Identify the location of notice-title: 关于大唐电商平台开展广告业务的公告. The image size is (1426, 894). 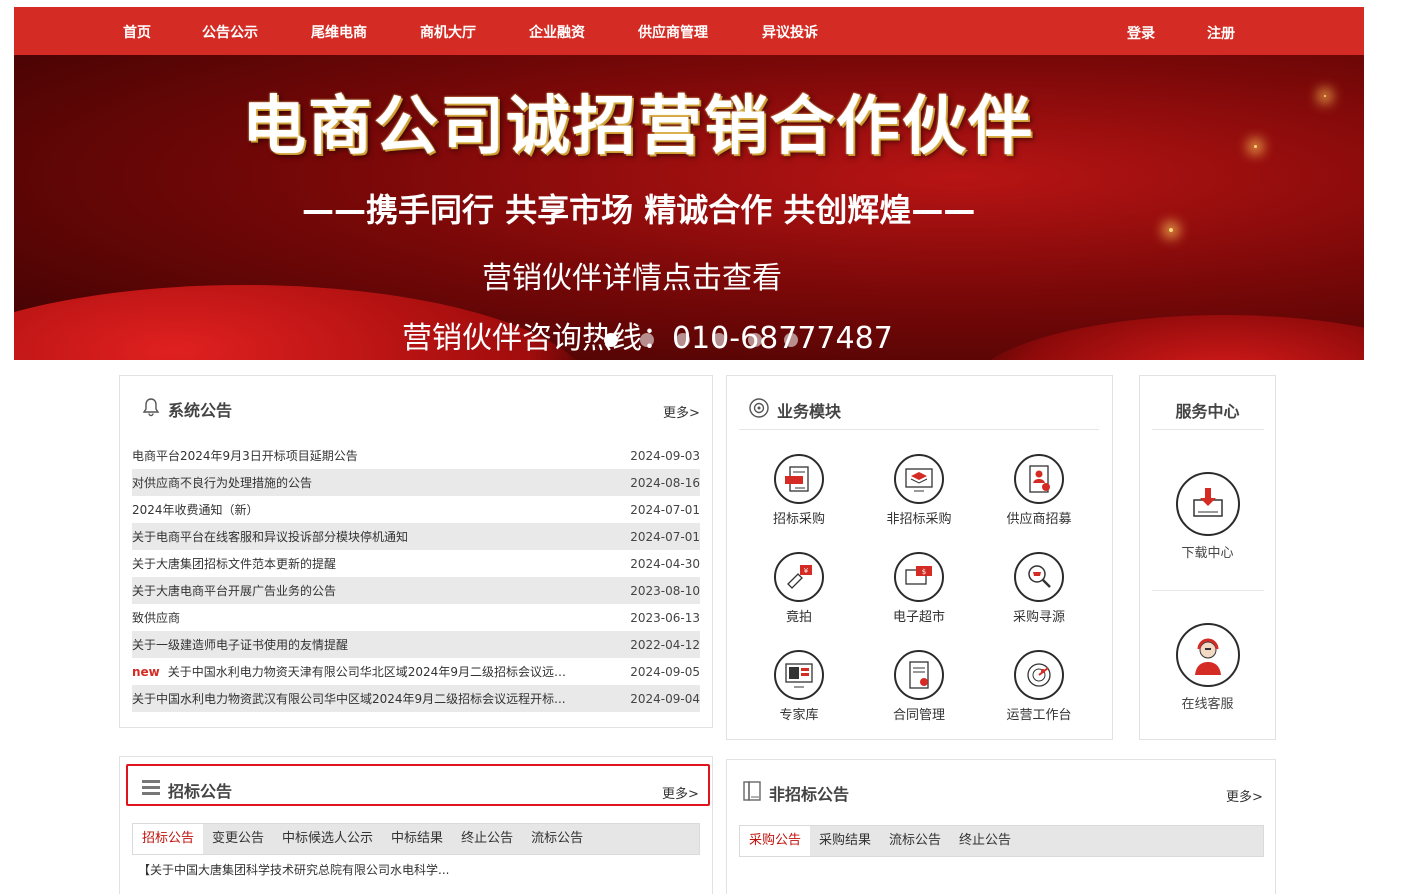
(234, 590).